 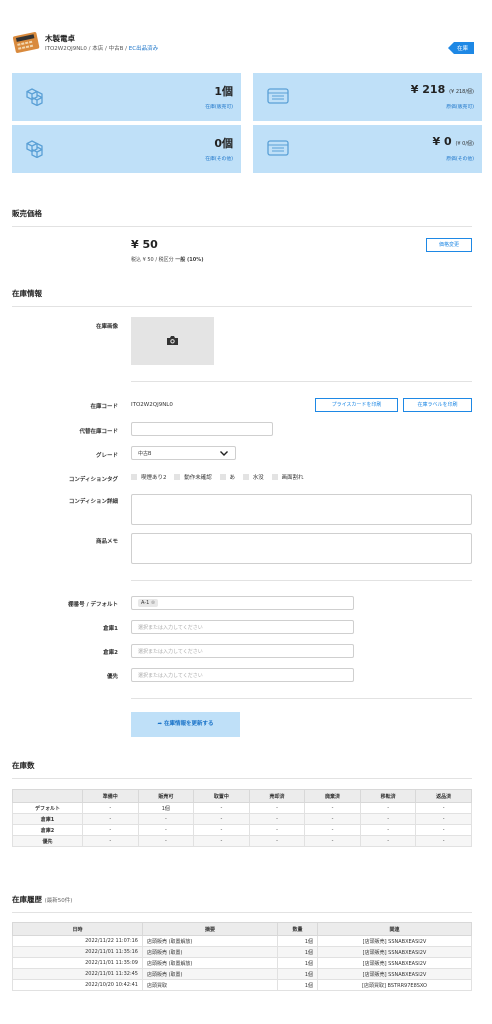 What do you see at coordinates (93, 605) in the screenshot?
I see `shelf-default-label: 棚番号 / デフォルト` at bounding box center [93, 605].